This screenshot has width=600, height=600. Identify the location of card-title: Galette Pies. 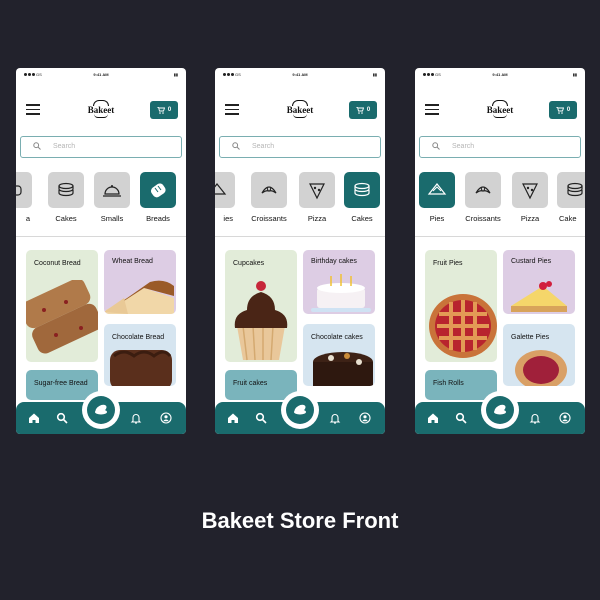
(530, 337).